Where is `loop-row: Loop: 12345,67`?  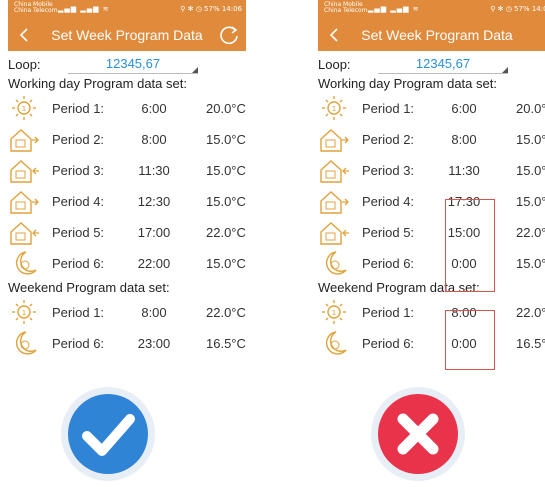 loop-row: Loop: 12345,67 is located at coordinates (431, 63).